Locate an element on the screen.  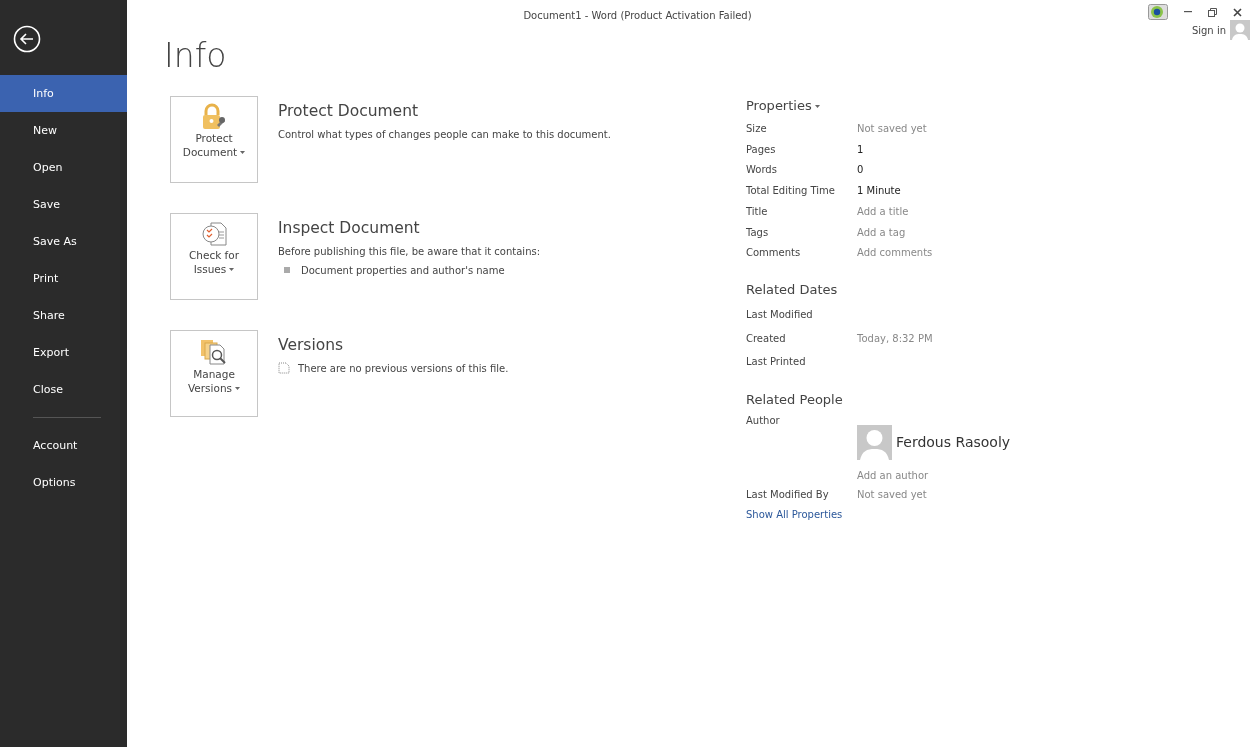
section-note: There are no previous versions of this file. is located at coordinates (403, 368).